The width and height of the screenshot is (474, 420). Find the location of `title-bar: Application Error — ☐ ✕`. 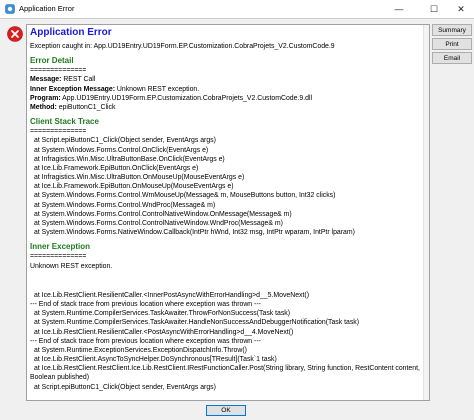

title-bar: Application Error — ☐ ✕ is located at coordinates (237, 9).